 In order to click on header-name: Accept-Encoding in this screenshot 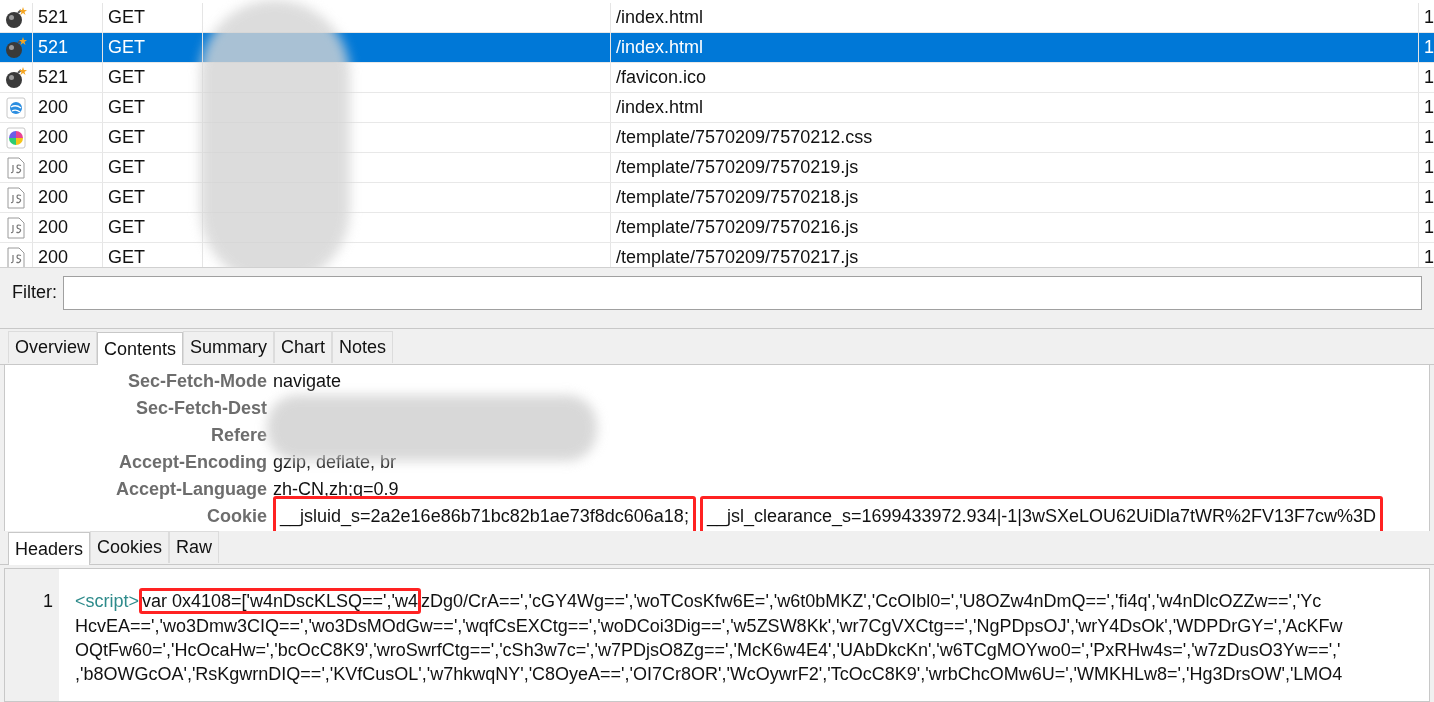, I will do `click(193, 462)`.